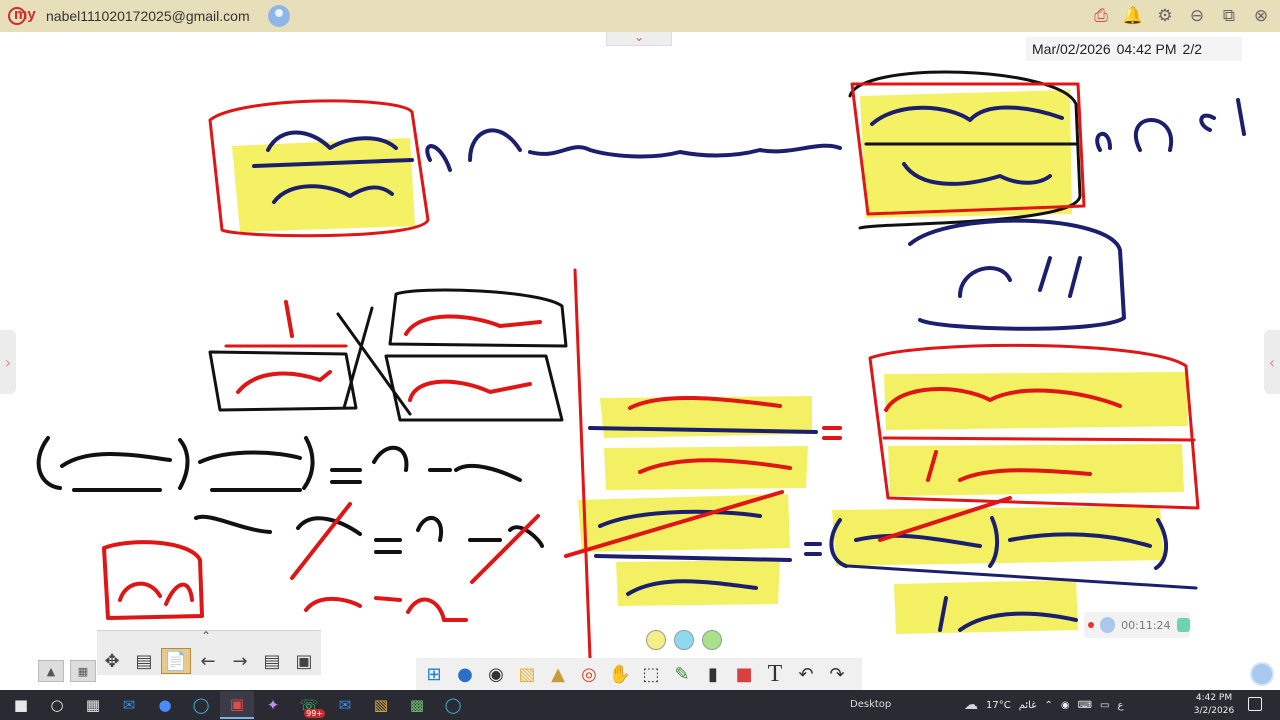 The height and width of the screenshot is (720, 1280). I want to click on system-tray: ☁ 17°C غائم ⌃ ◉ ⌨ ▭ ع, so click(1043, 705).